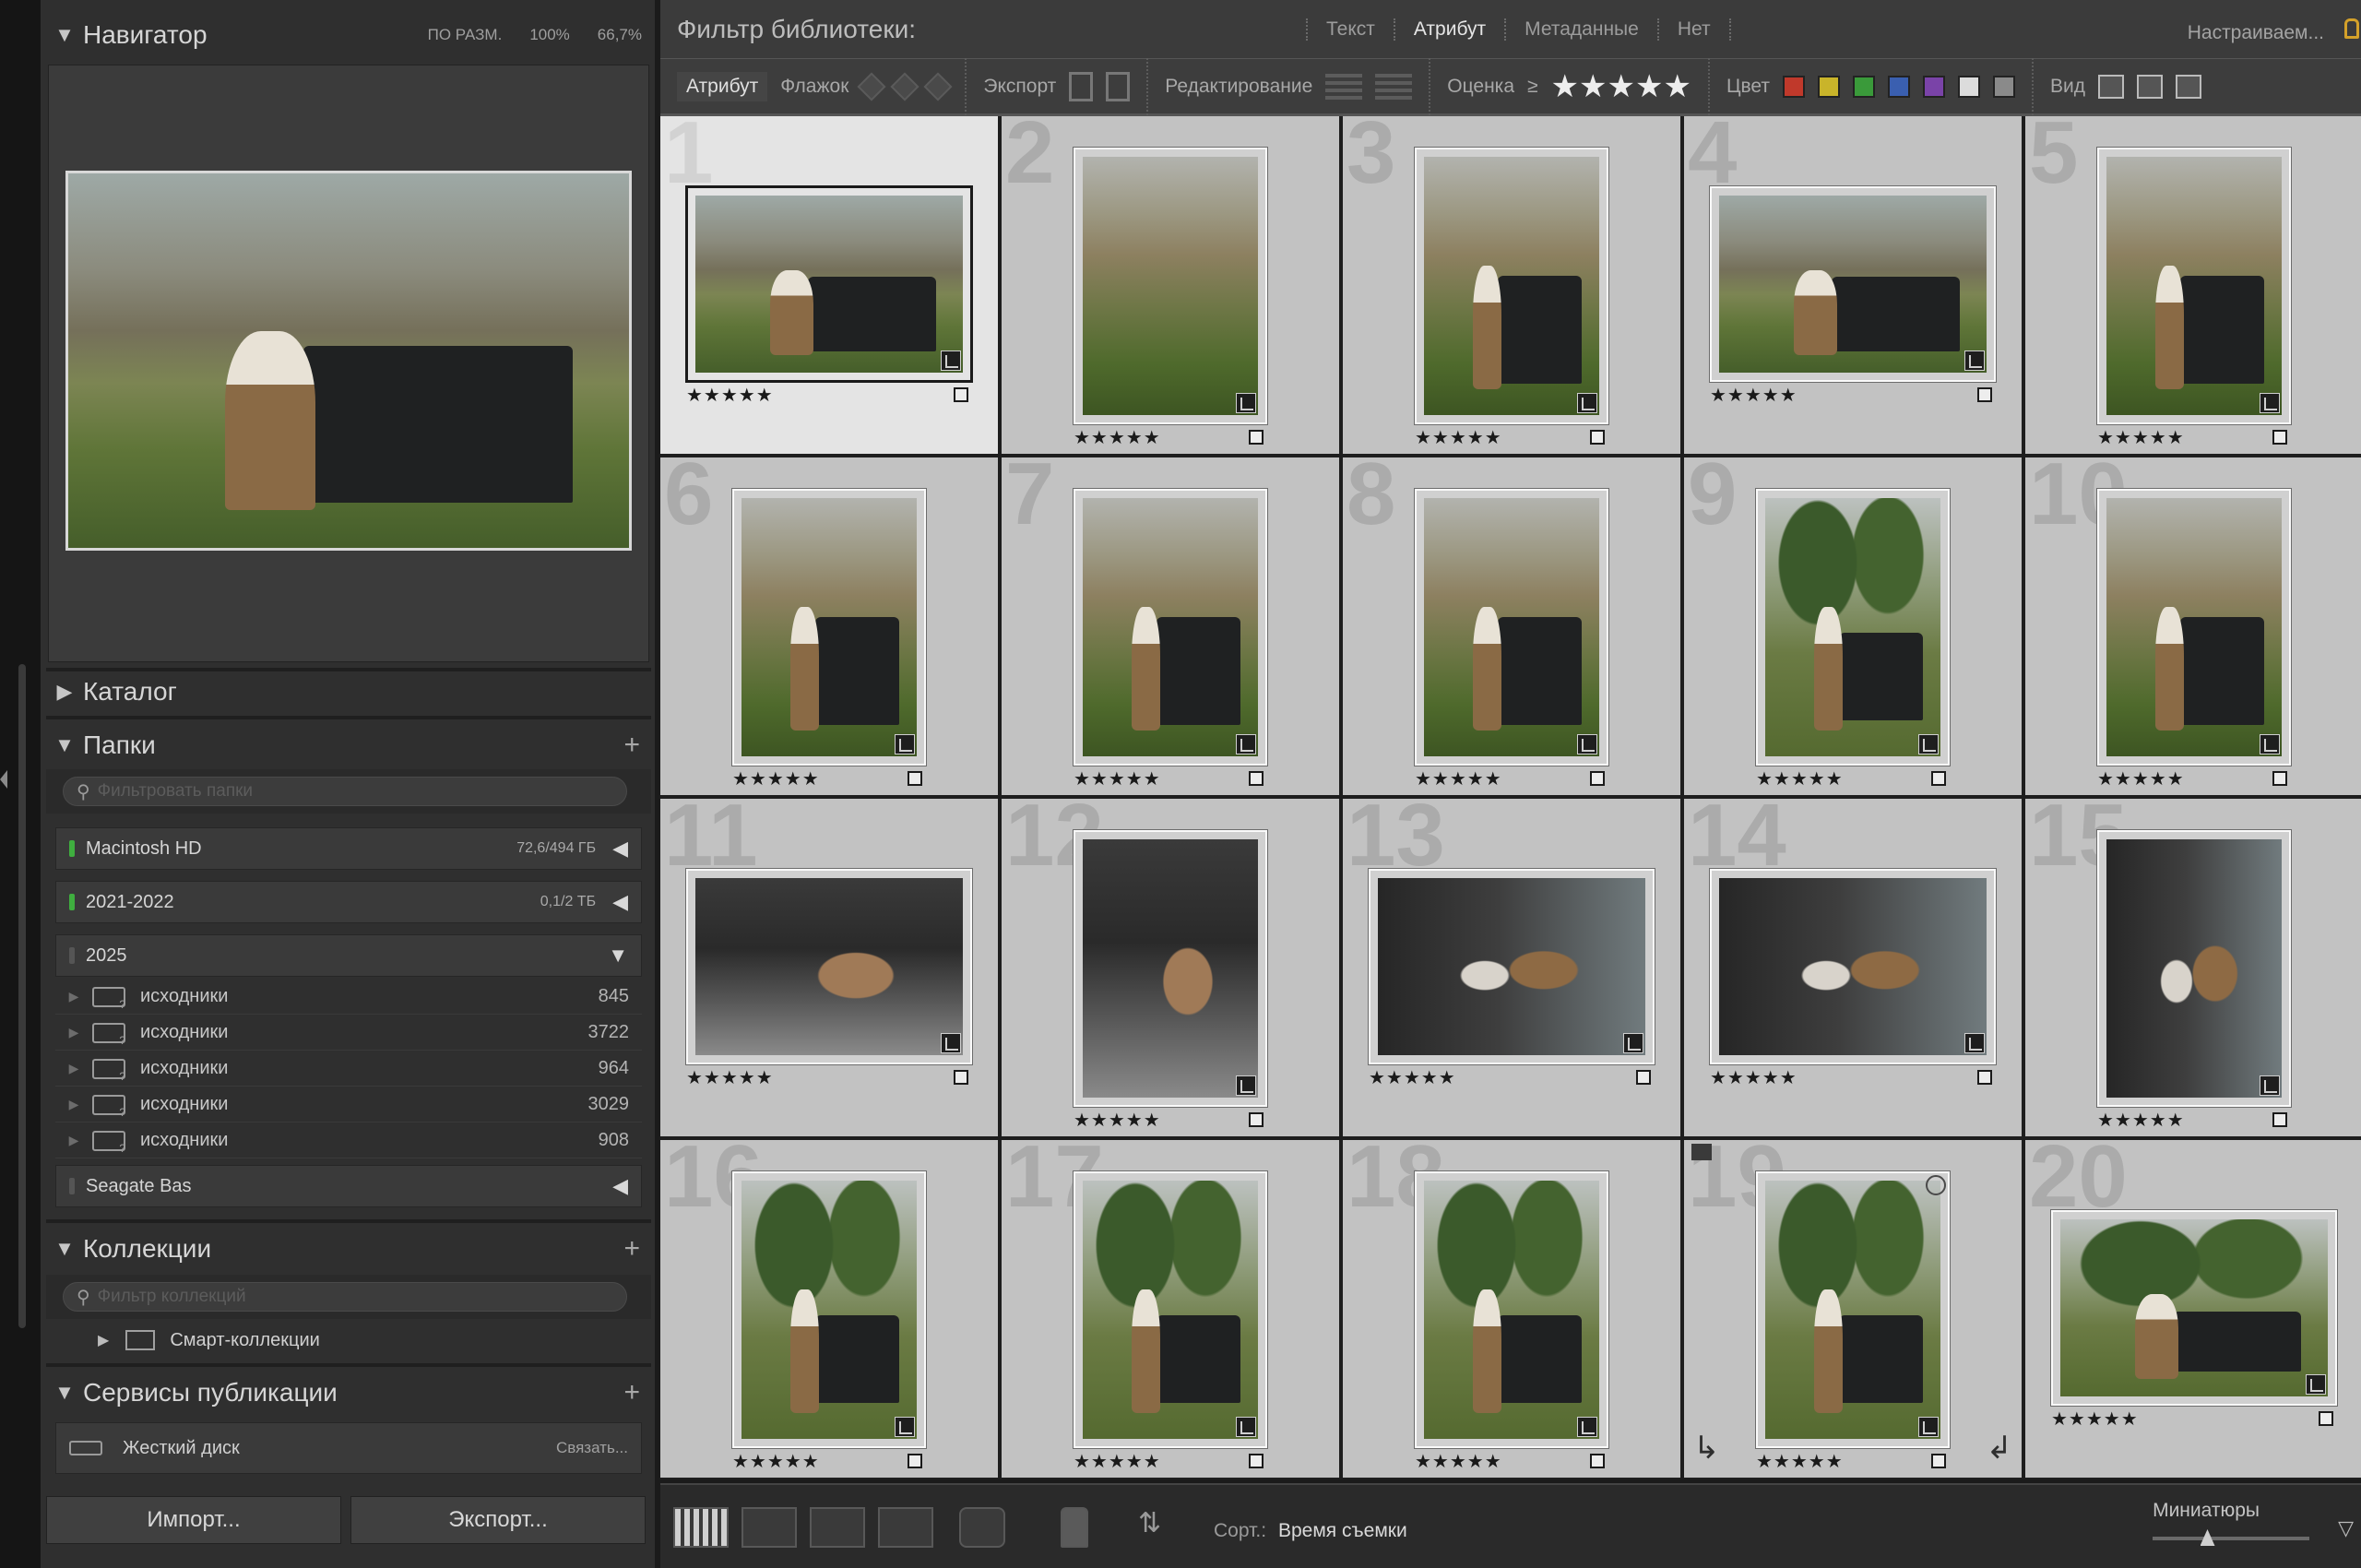 Image resolution: width=2361 pixels, height=1568 pixels. What do you see at coordinates (1532, 87) in the screenshot?
I see `rating-operator: ≥` at bounding box center [1532, 87].